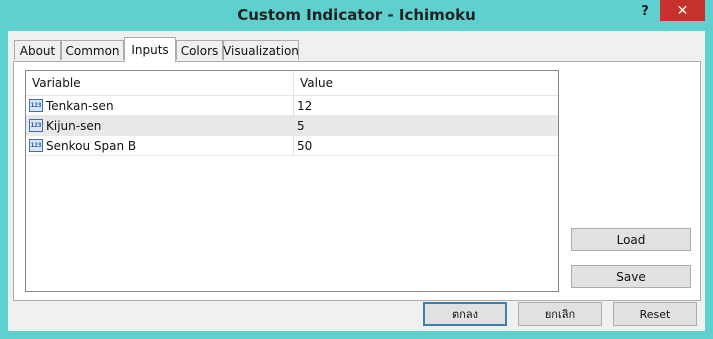  What do you see at coordinates (560, 314) in the screenshot?
I see `cancel-button: ยกเลิก` at bounding box center [560, 314].